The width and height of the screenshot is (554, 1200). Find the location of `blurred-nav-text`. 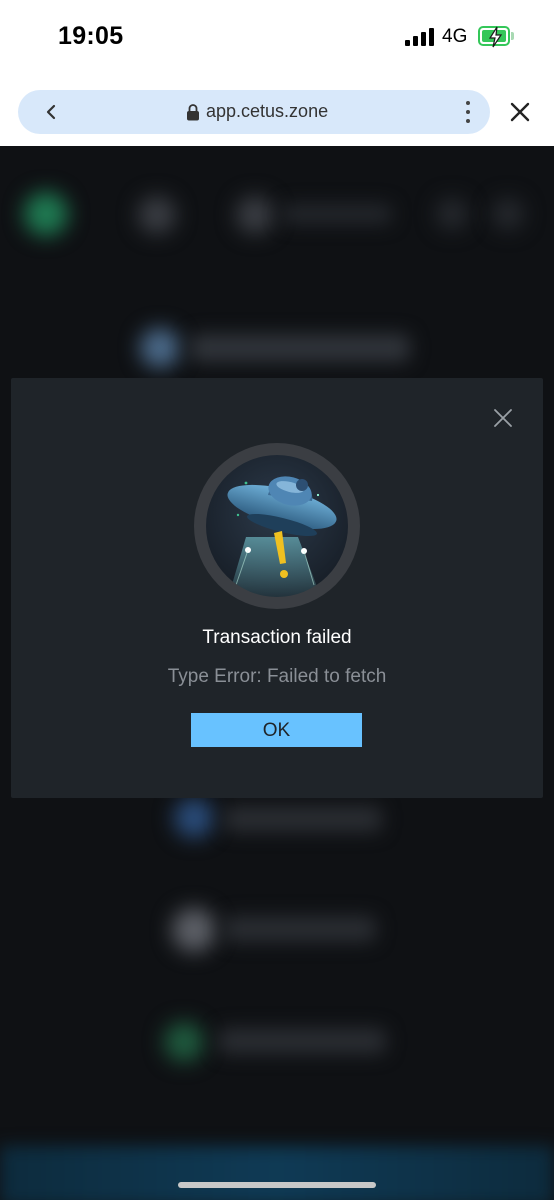

blurred-nav-text is located at coordinates (337, 214).